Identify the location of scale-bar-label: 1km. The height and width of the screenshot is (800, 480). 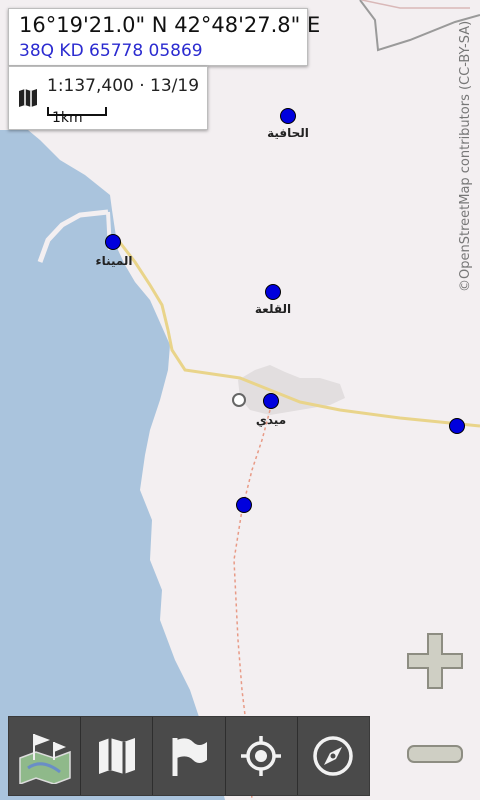
(67, 118).